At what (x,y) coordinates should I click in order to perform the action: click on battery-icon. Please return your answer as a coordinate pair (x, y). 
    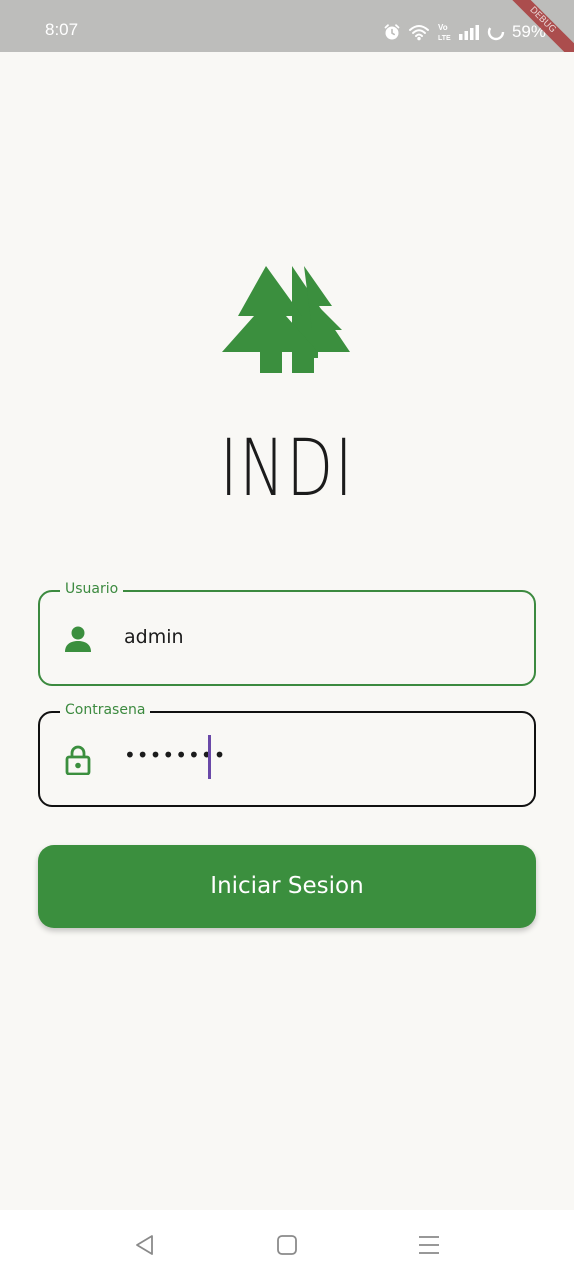
    Looking at the image, I should click on (496, 32).